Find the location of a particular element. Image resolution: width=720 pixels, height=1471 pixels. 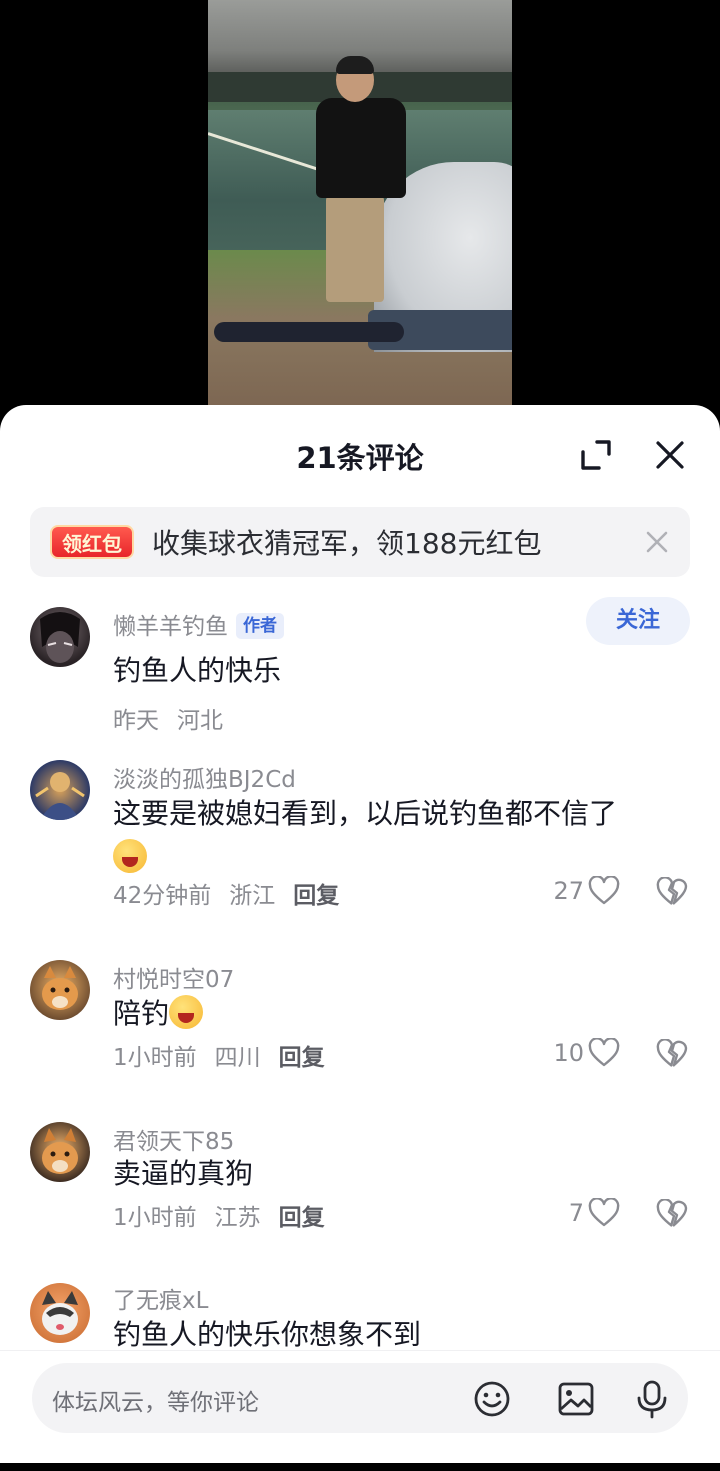

comment-text: 这要是被媳妇看到，以后说钓鱼都不信了 is located at coordinates (393, 836).